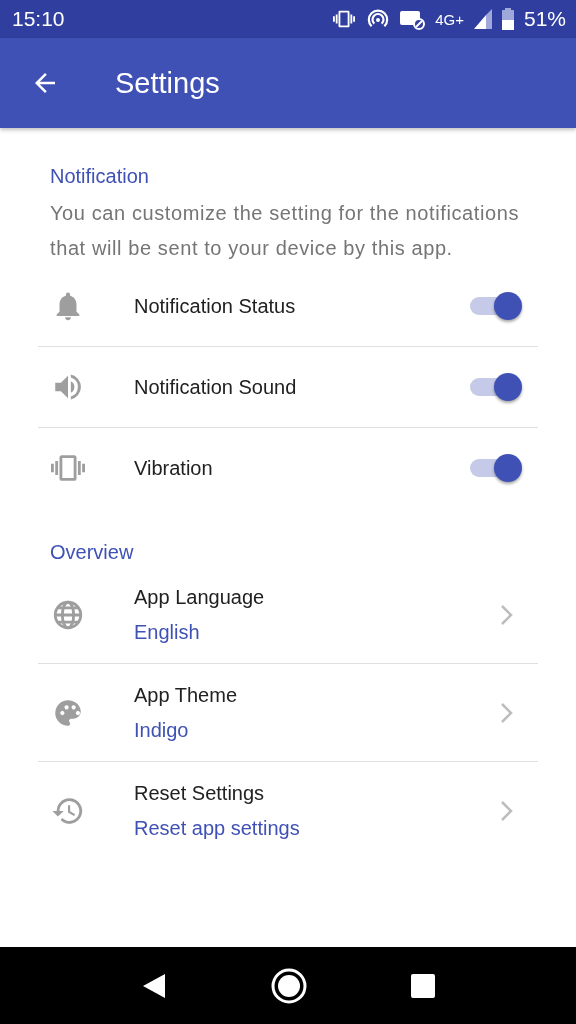 The height and width of the screenshot is (1024, 576). Describe the element at coordinates (39, 19) in the screenshot. I see `status-time: 15:10` at that location.